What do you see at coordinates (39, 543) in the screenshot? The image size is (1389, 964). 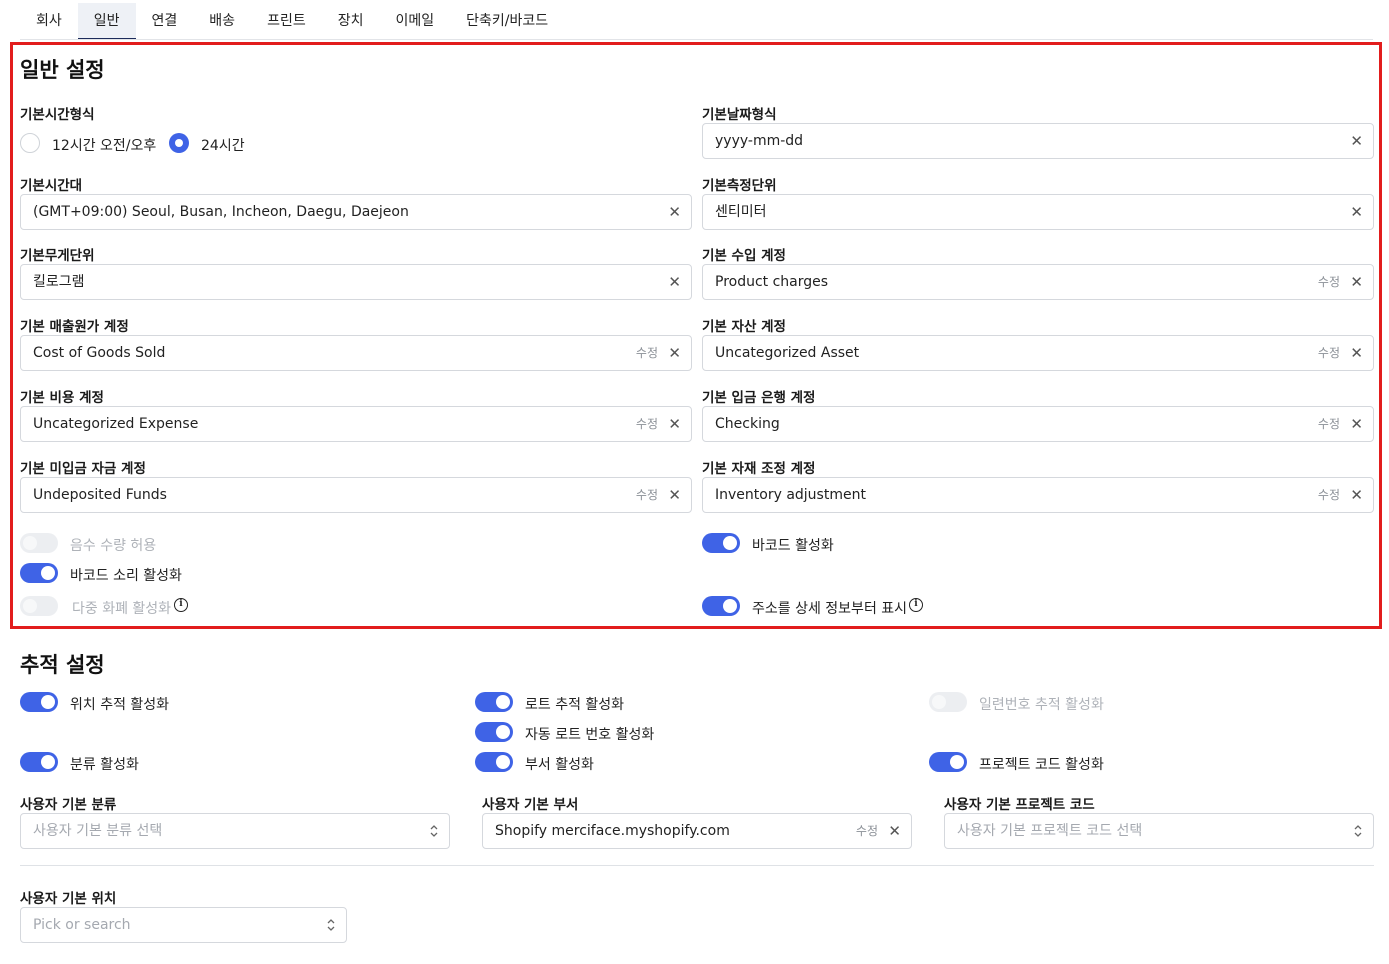 I see `negative-qty-toggle` at bounding box center [39, 543].